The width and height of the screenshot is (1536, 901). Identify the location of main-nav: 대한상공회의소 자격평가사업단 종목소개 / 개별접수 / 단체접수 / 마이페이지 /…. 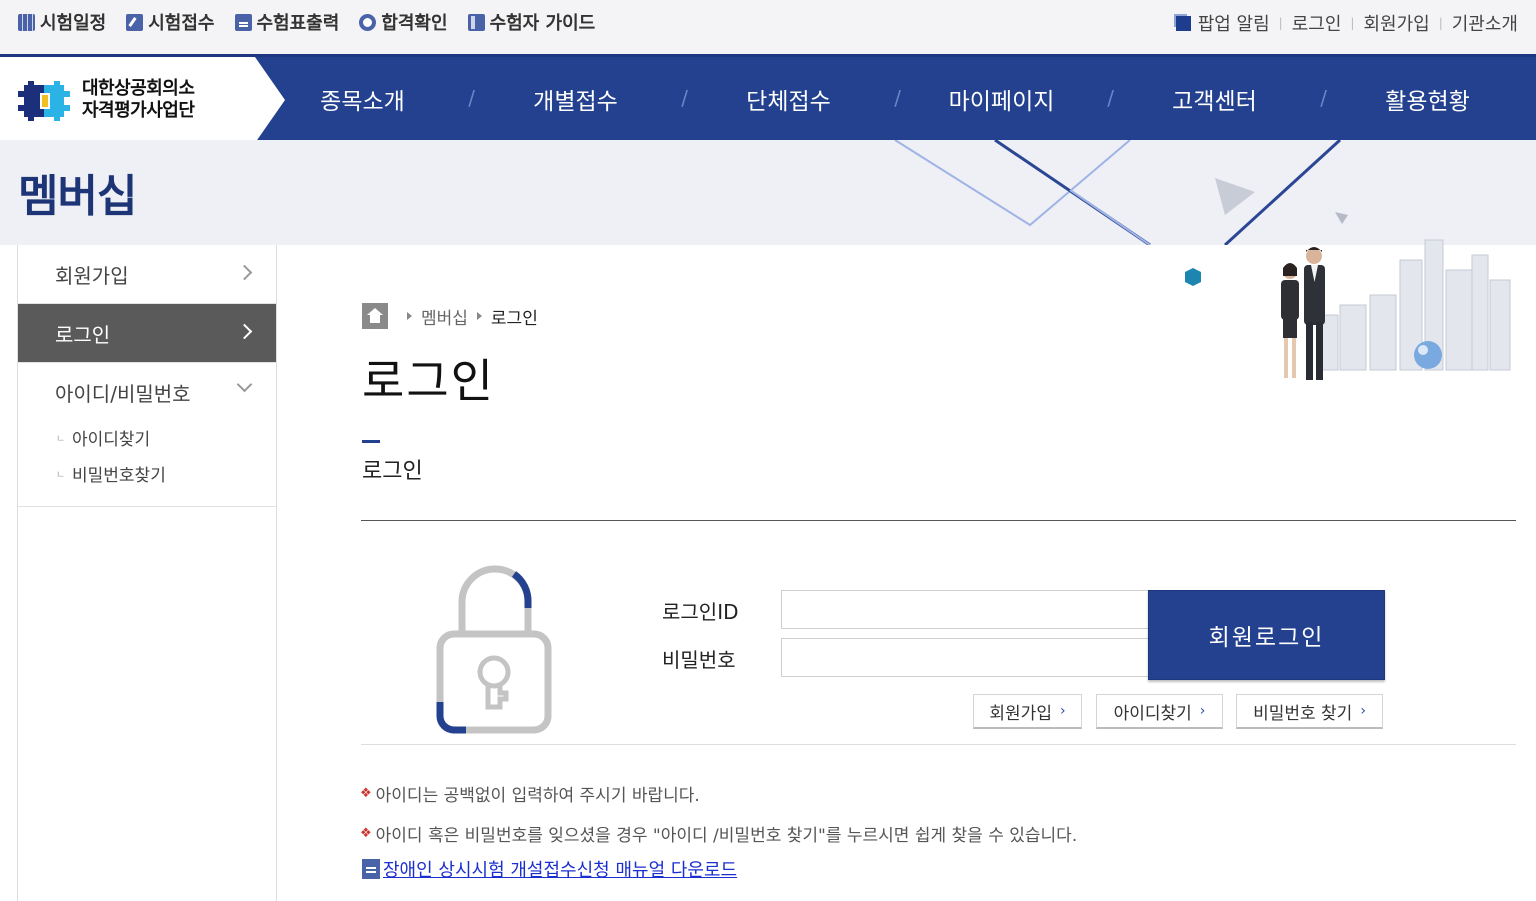
(768, 98).